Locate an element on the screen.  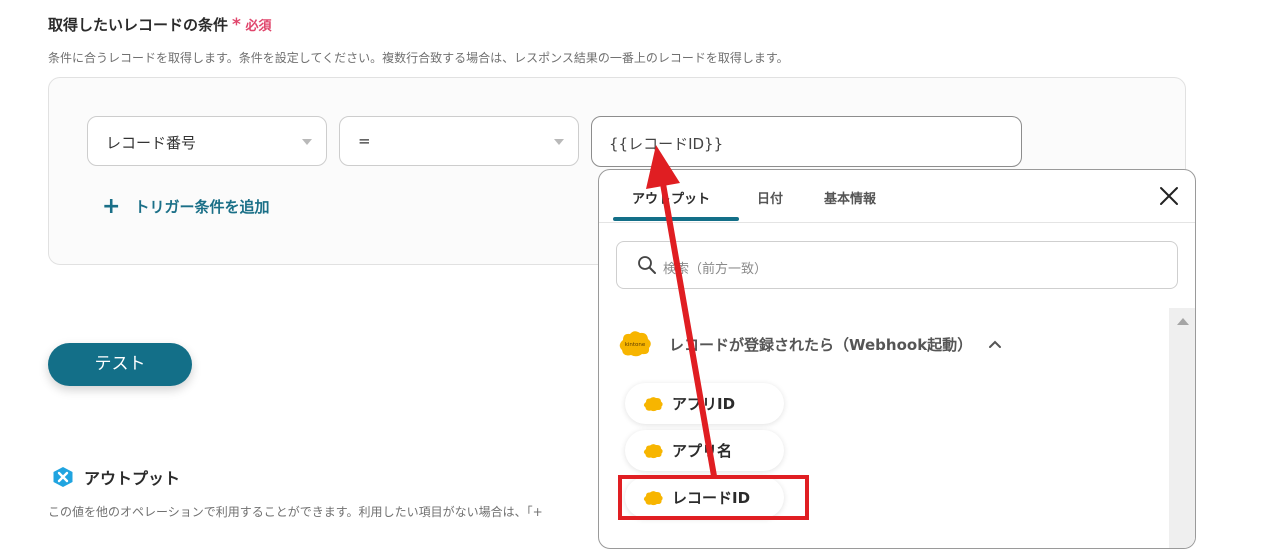
add-trigger-condition-button: + トリガー条件を追加 is located at coordinates (186, 206).